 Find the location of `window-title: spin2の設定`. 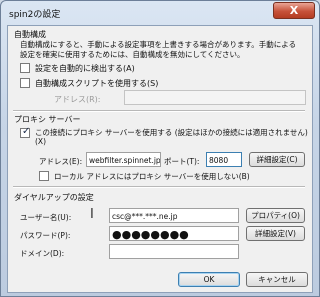

window-title: spin2の設定 is located at coordinates (35, 15).